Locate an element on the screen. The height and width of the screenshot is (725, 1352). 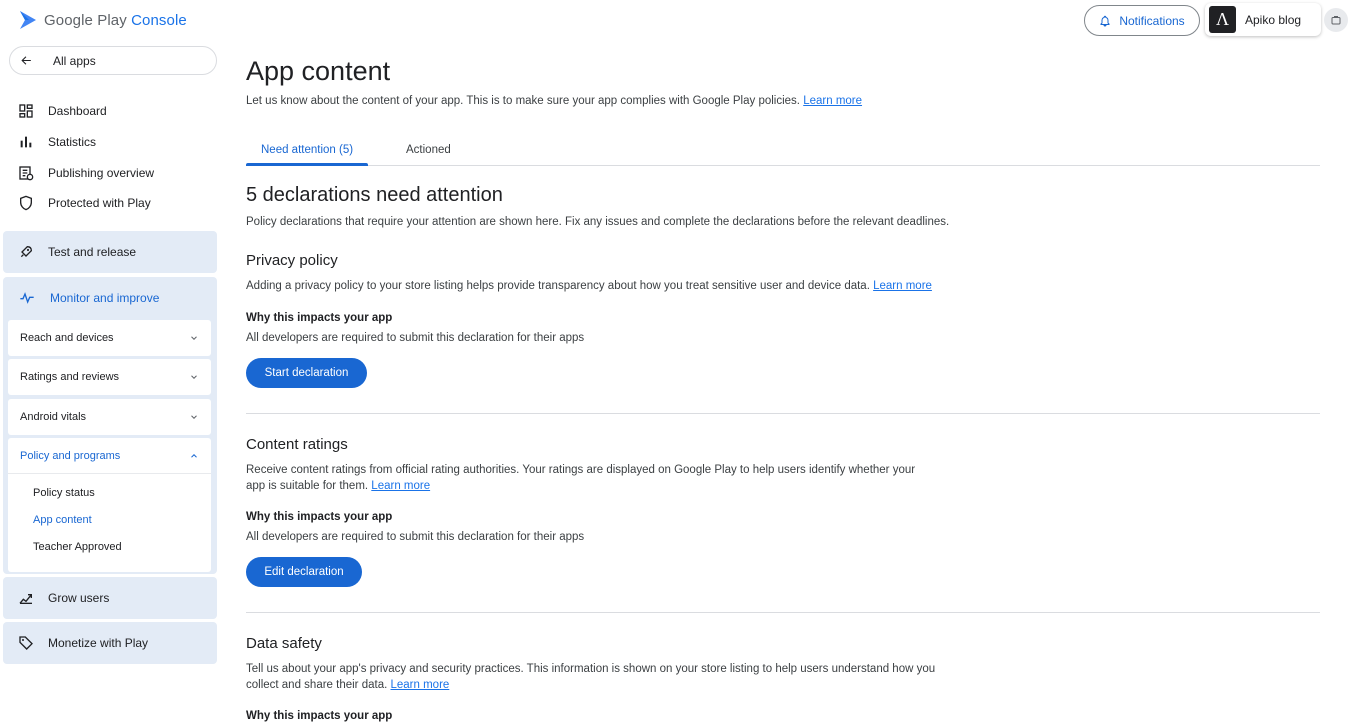
monitor-and-improve-header: Monitor and improve is located at coordinates (110, 298).